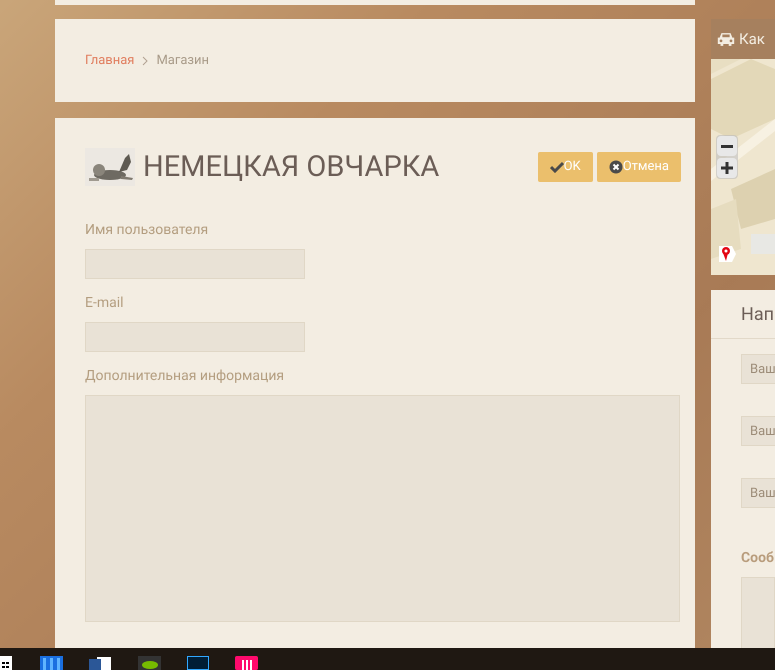 The image size is (775, 670). What do you see at coordinates (185, 376) in the screenshot?
I see `field-label: Дополнительная информация` at bounding box center [185, 376].